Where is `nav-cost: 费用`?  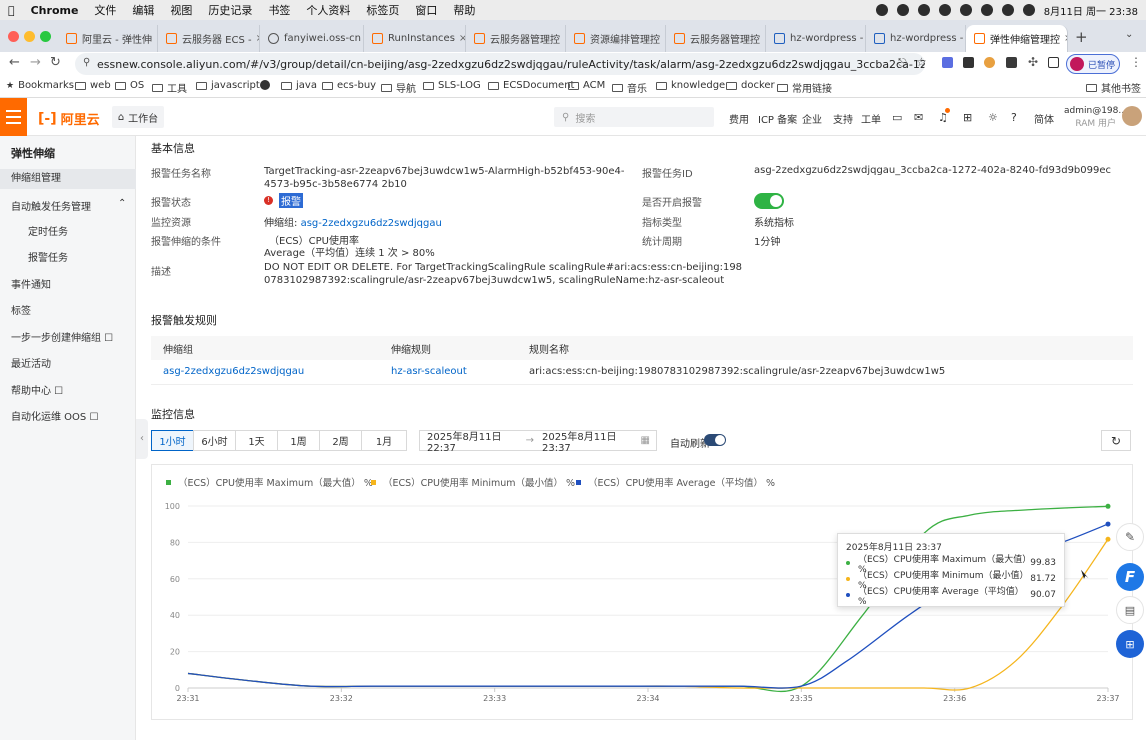 nav-cost: 费用 is located at coordinates (739, 118).